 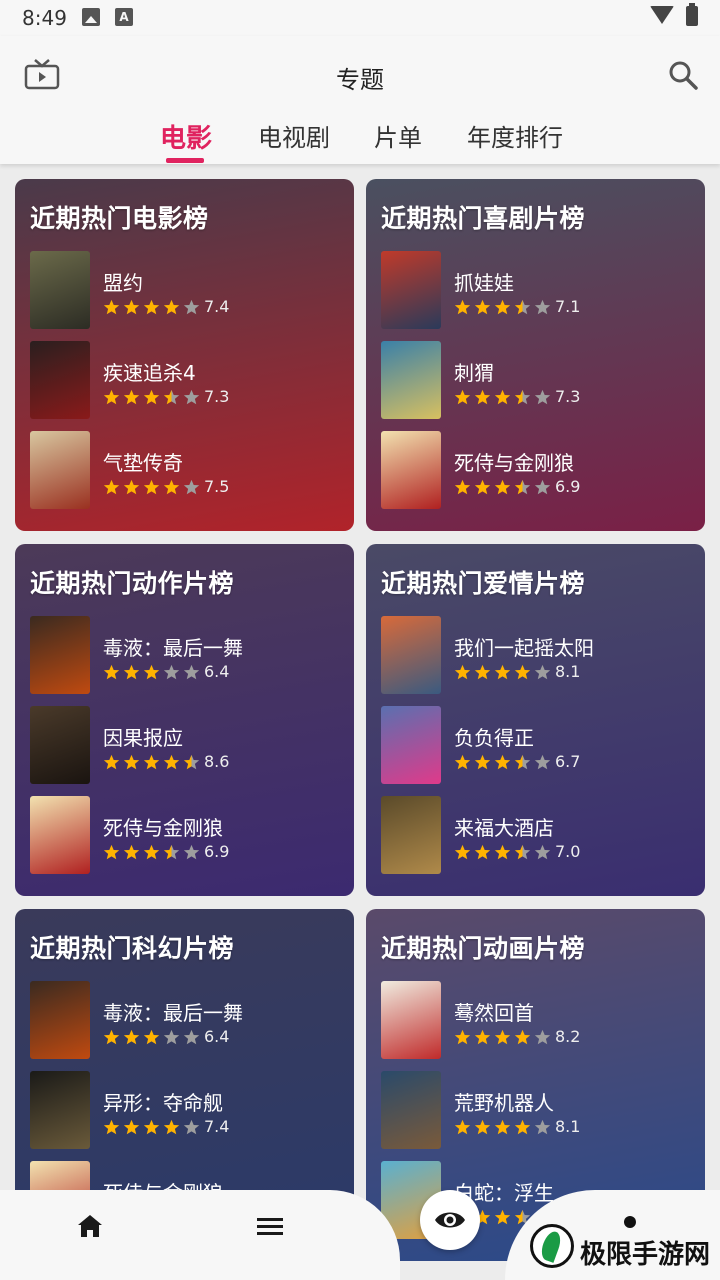 I want to click on watermark-logo, so click(x=552, y=1246).